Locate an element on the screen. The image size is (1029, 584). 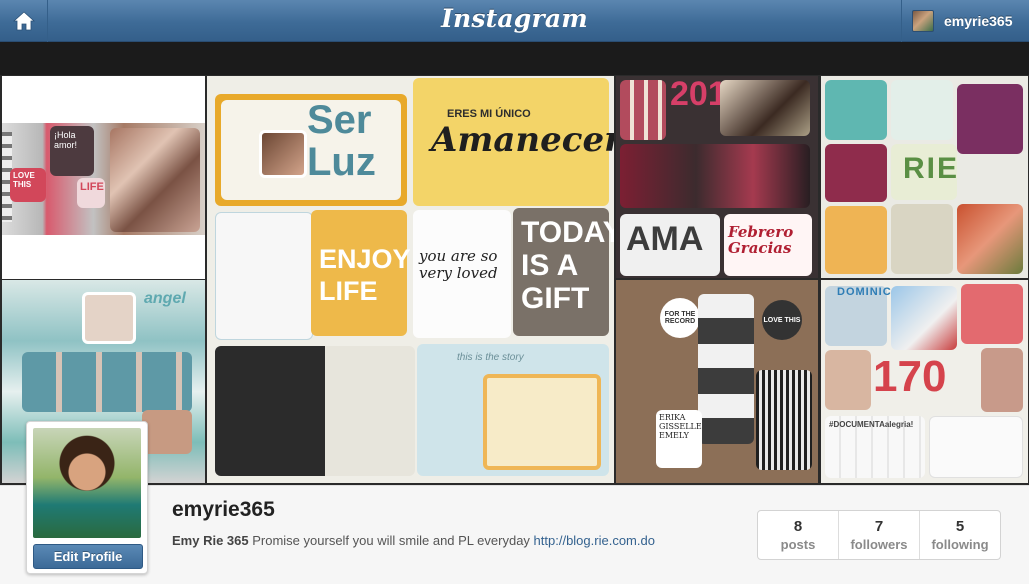
photo-text: AMA is located at coordinates (665, 239).